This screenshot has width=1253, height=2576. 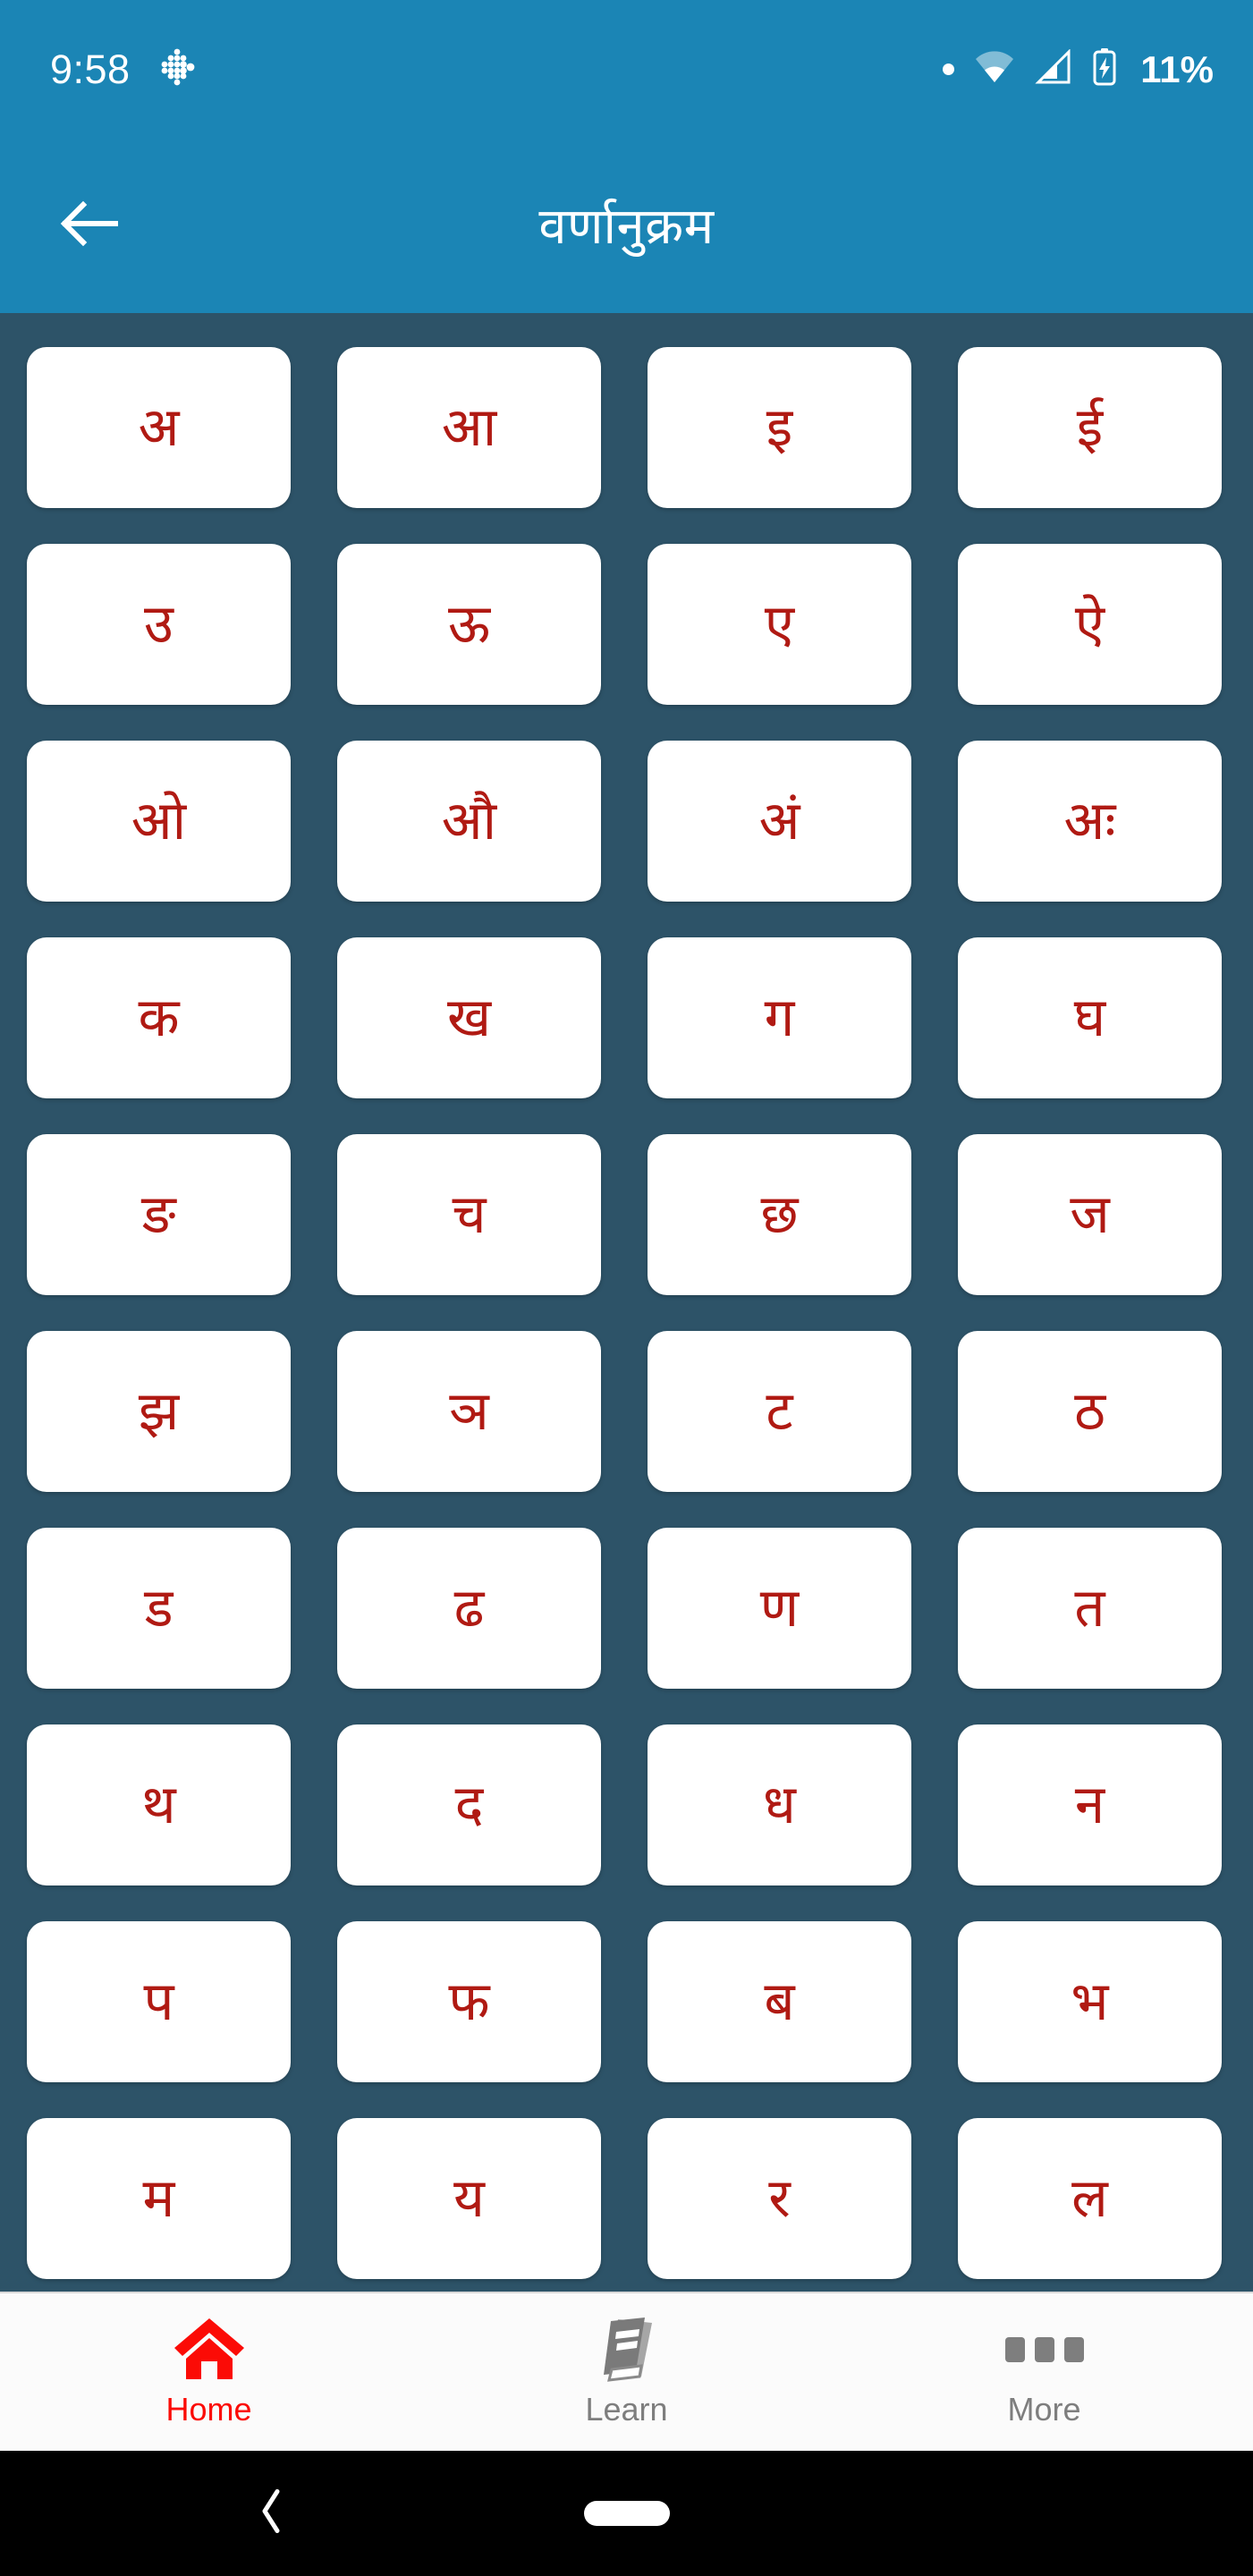 What do you see at coordinates (1044, 2409) in the screenshot?
I see `nav-label-more: More` at bounding box center [1044, 2409].